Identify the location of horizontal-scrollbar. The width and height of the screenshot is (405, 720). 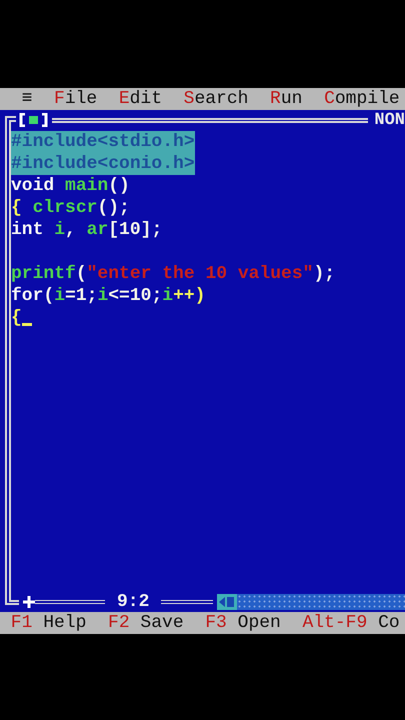
(311, 602).